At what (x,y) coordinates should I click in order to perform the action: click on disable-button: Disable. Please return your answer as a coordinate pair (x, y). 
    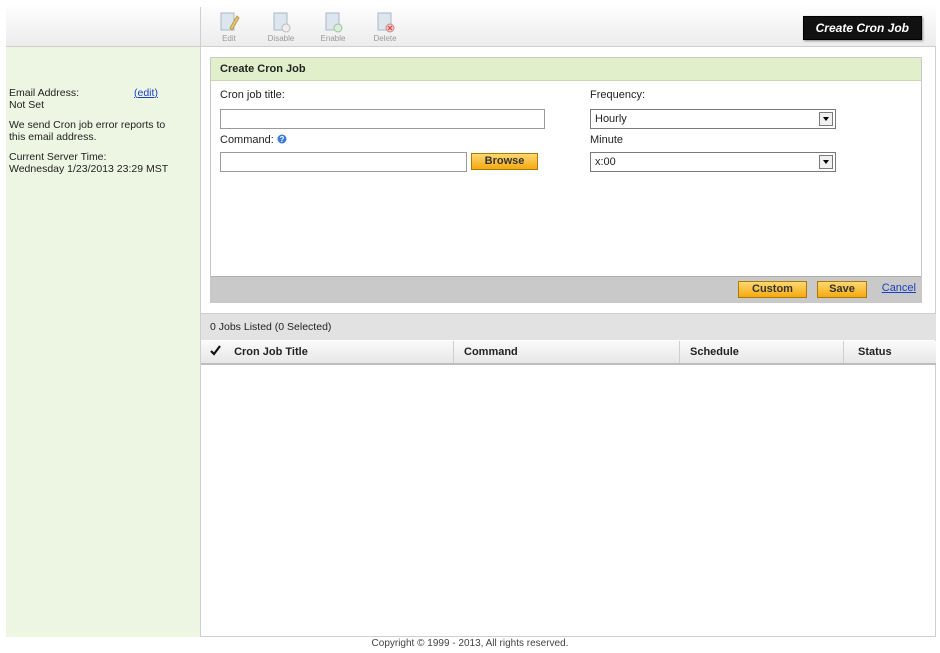
    Looking at the image, I should click on (281, 26).